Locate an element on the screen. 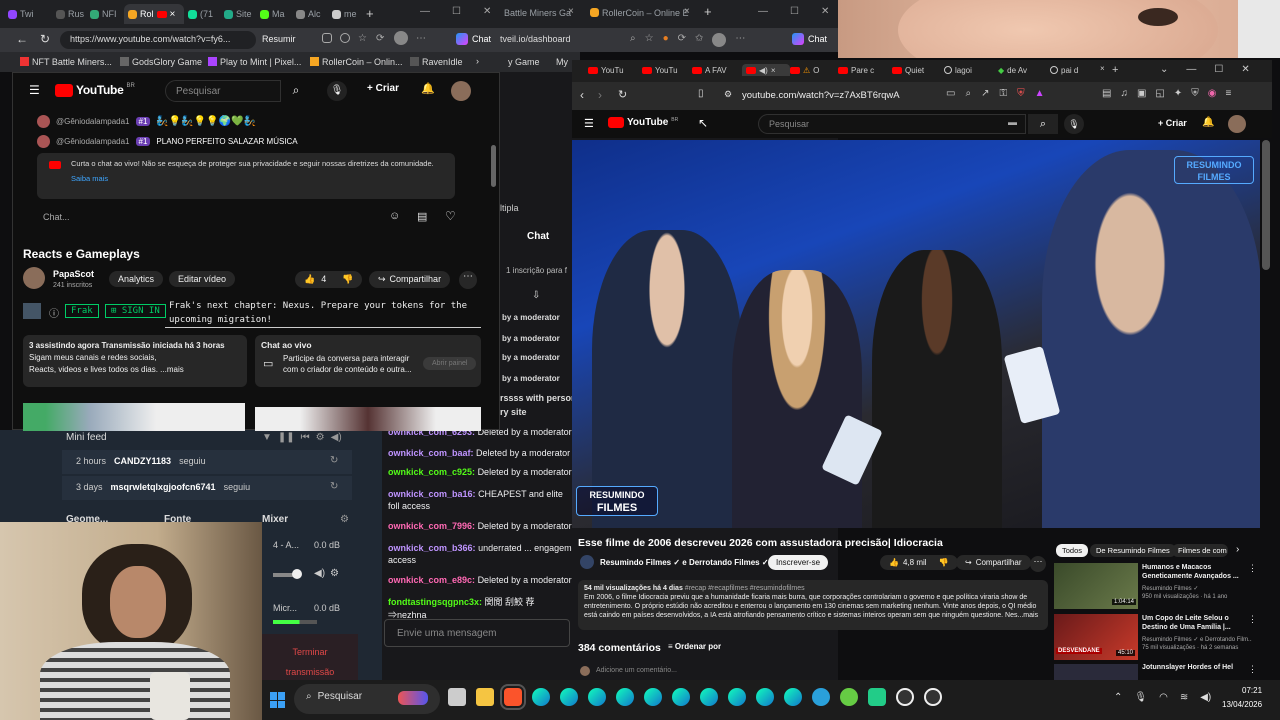  network-icon: ◠ is located at coordinates (1163, 697).